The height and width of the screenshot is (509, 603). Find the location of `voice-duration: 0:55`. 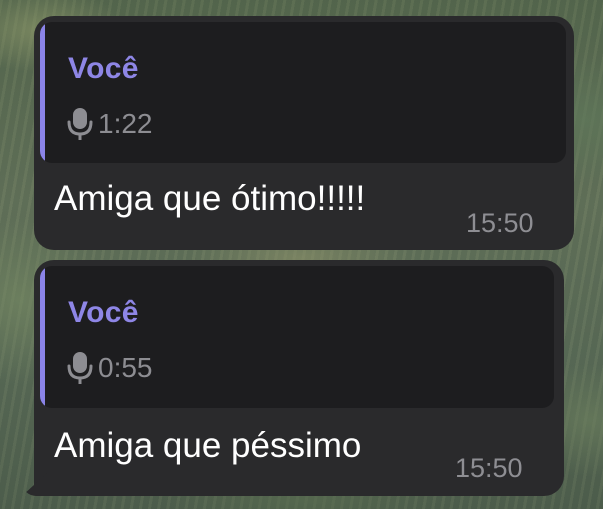

voice-duration: 0:55 is located at coordinates (125, 367).